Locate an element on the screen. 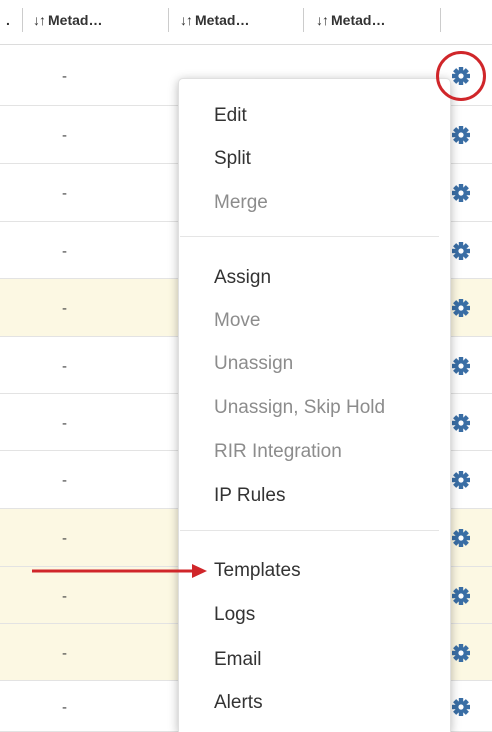 The image size is (492, 732). annotation-arrow is located at coordinates (119, 571).